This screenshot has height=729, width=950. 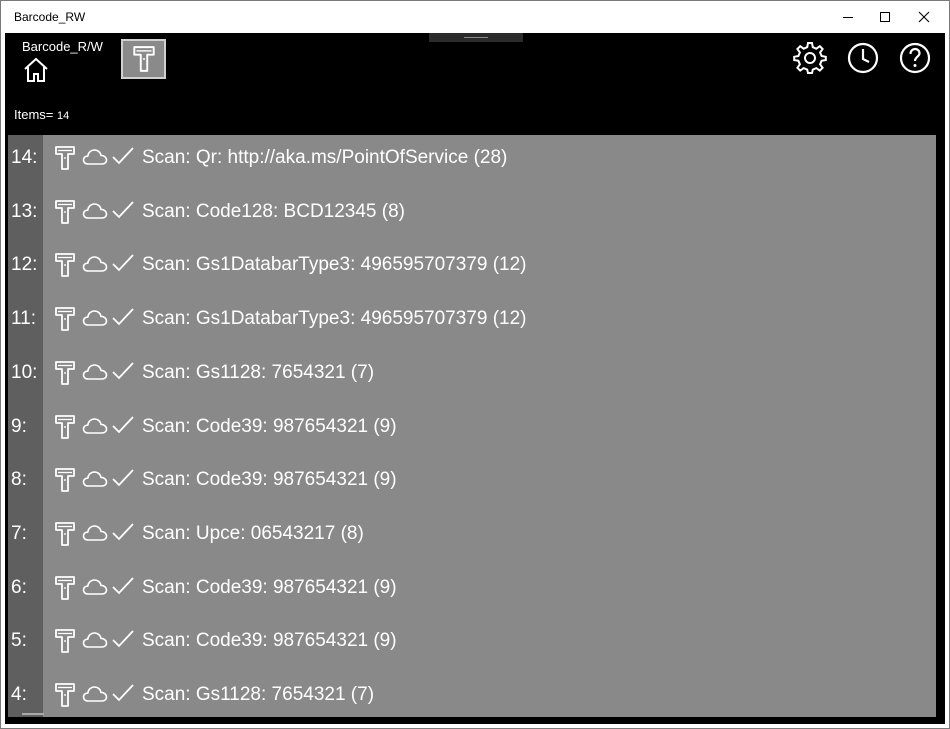 I want to click on help-icon, so click(x=915, y=58).